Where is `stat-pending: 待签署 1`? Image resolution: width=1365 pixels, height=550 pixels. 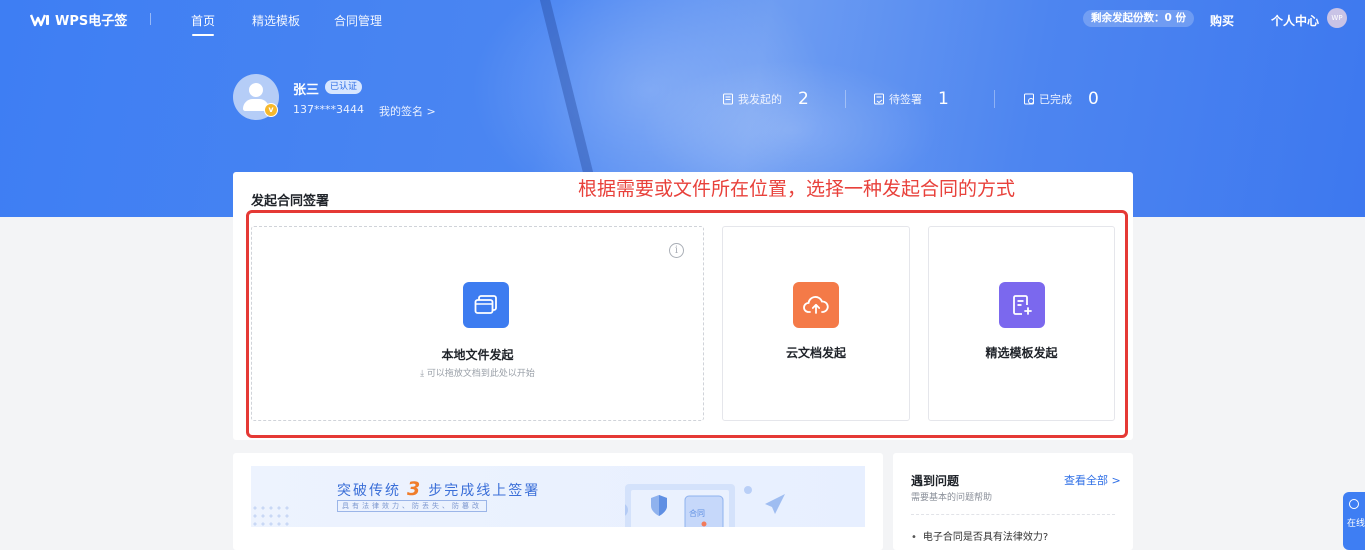
stat-pending: 待签署 1 is located at coordinates (911, 99).